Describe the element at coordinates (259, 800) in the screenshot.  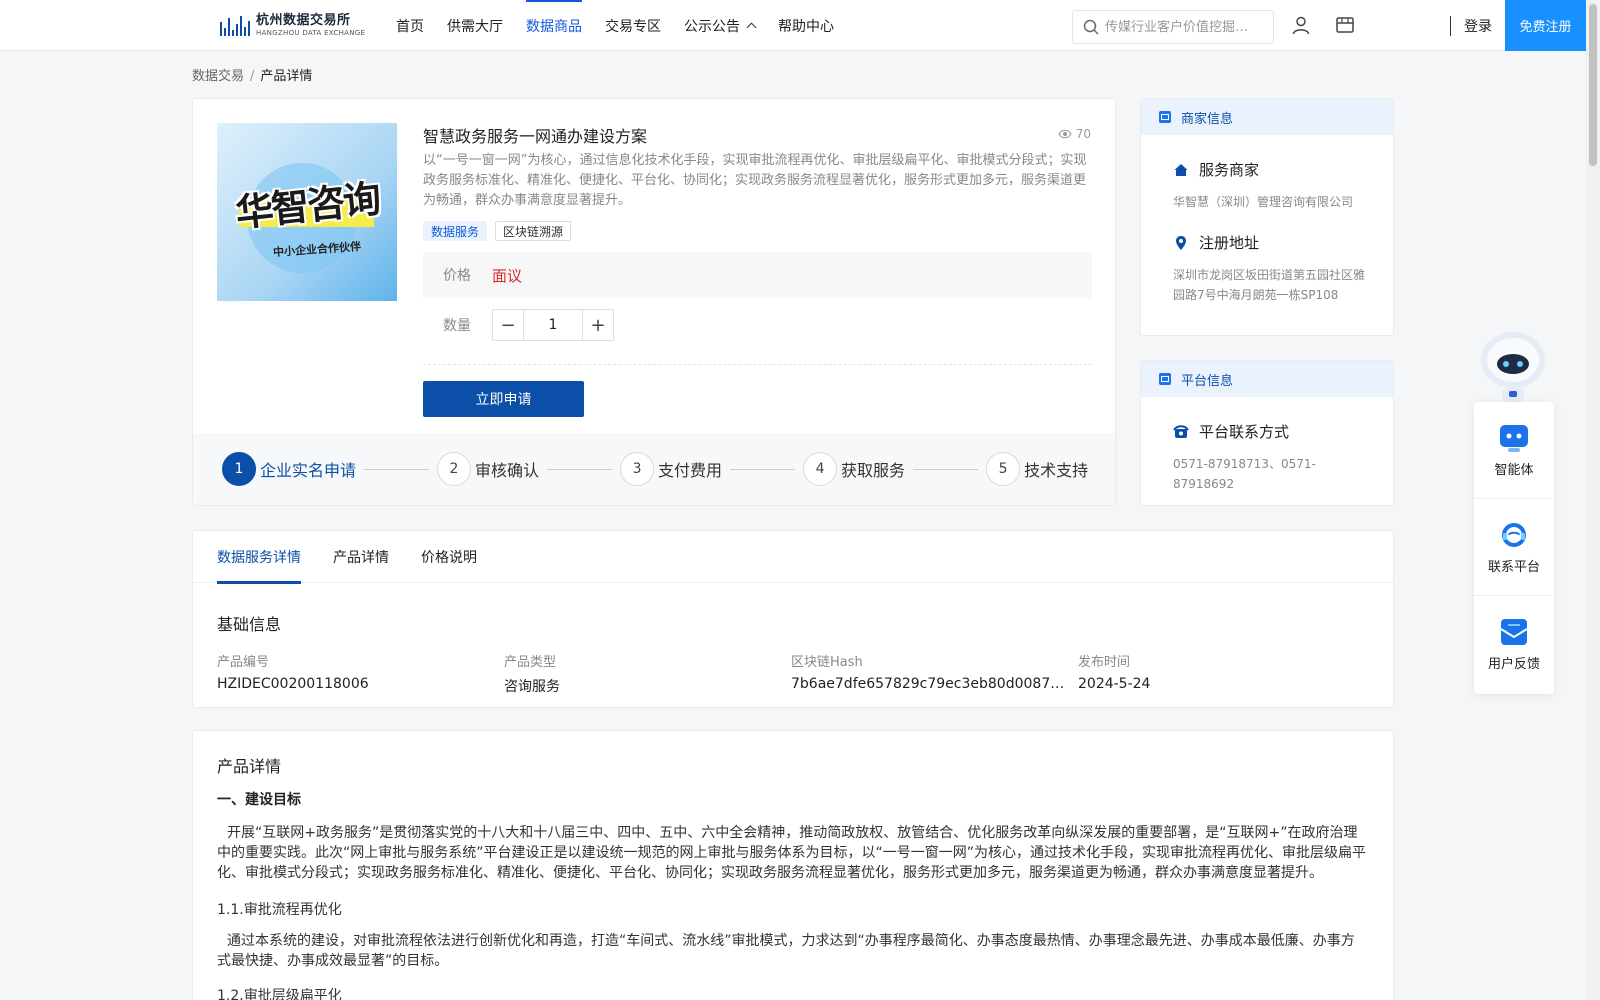
I see `section-heading: 一、建设目标` at that location.